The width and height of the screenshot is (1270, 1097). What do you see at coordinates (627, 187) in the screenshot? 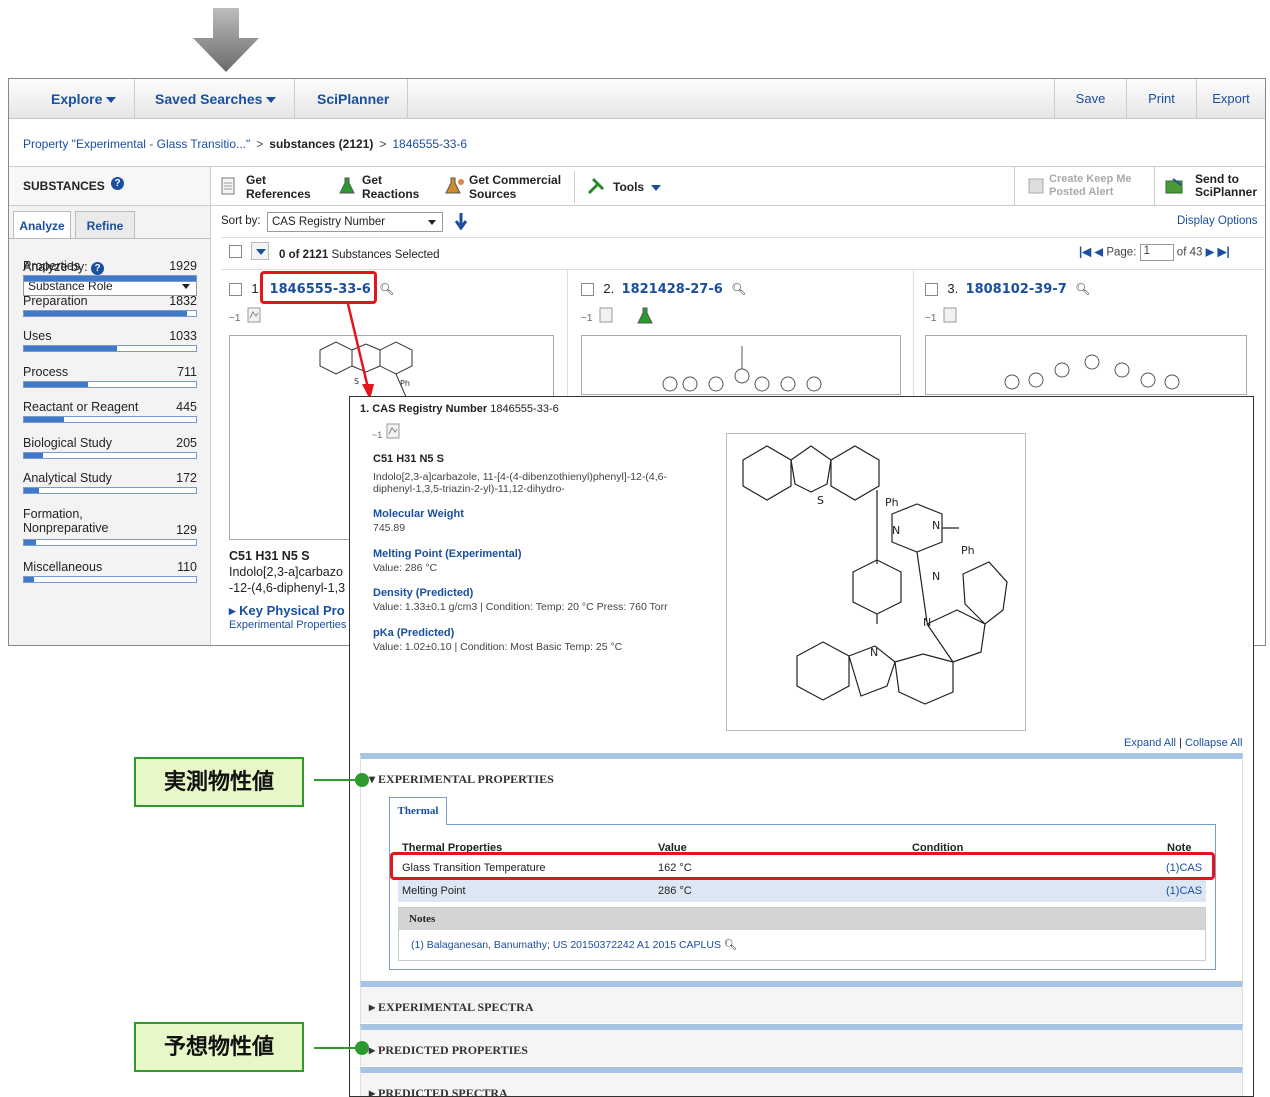
I see `tools-menu: Tools` at bounding box center [627, 187].